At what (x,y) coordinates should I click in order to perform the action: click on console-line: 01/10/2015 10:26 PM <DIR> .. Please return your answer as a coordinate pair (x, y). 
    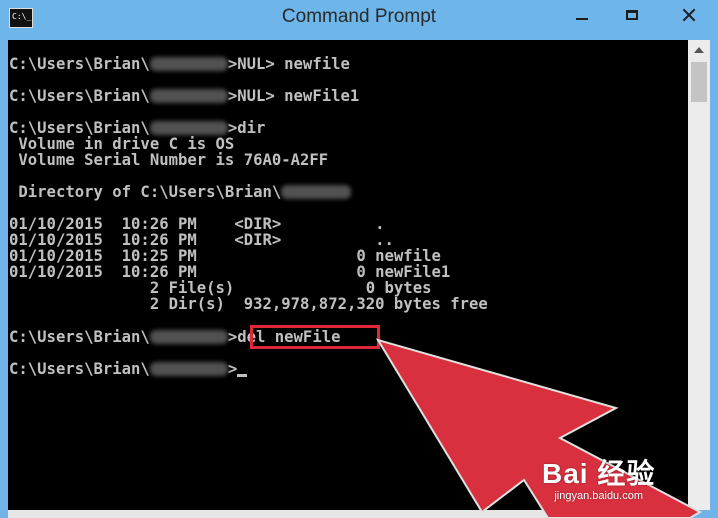
    Looking at the image, I should click on (197, 224).